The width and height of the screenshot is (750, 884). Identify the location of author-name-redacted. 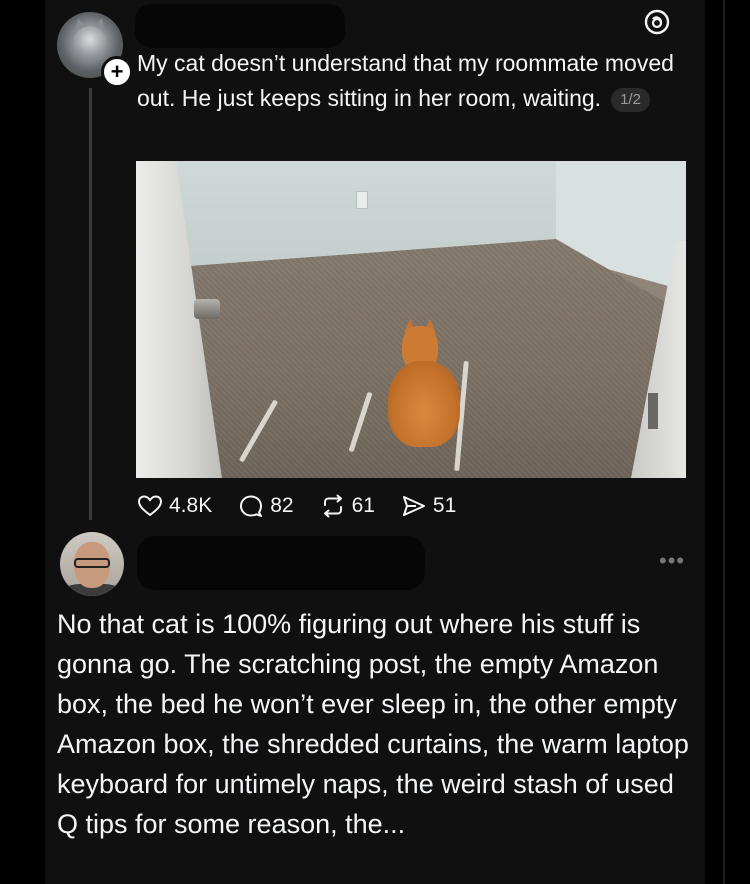
(240, 26).